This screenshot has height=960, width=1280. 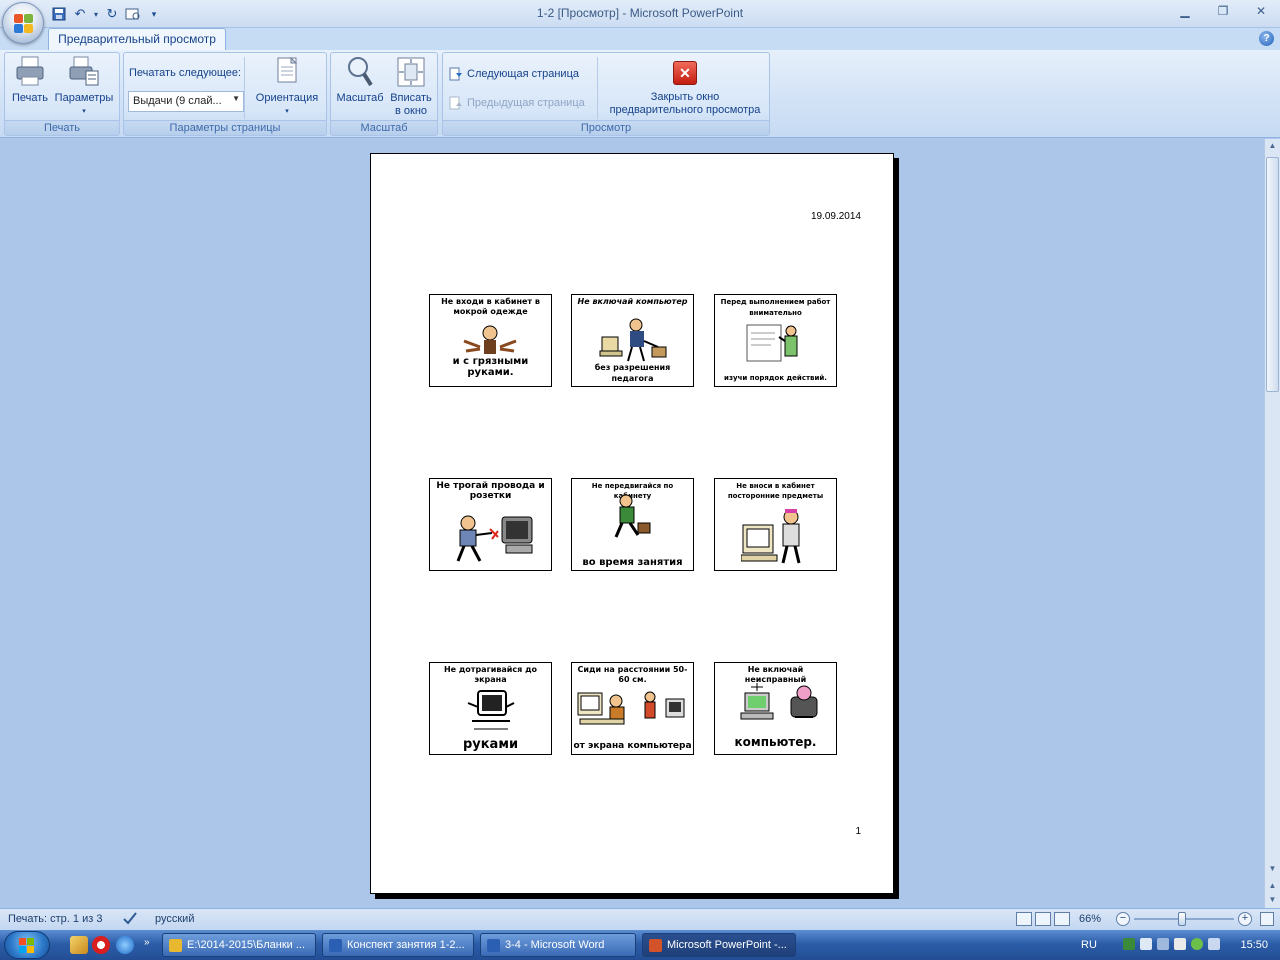 I want to click on separator, so click(x=597, y=88).